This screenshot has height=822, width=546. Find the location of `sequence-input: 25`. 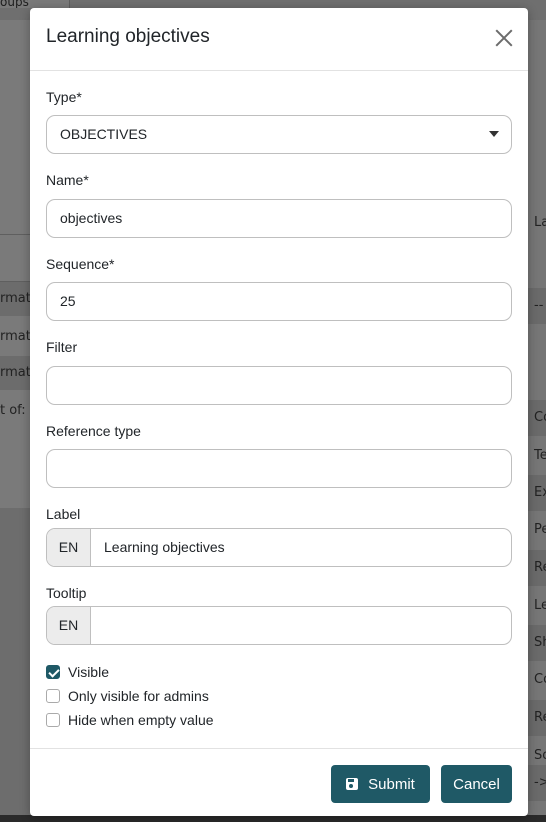

sequence-input: 25 is located at coordinates (279, 301).